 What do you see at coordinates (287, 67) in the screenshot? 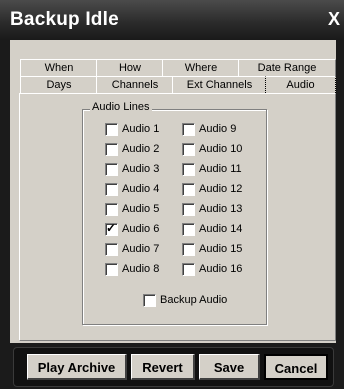
I see `tab-date-range: Date Range` at bounding box center [287, 67].